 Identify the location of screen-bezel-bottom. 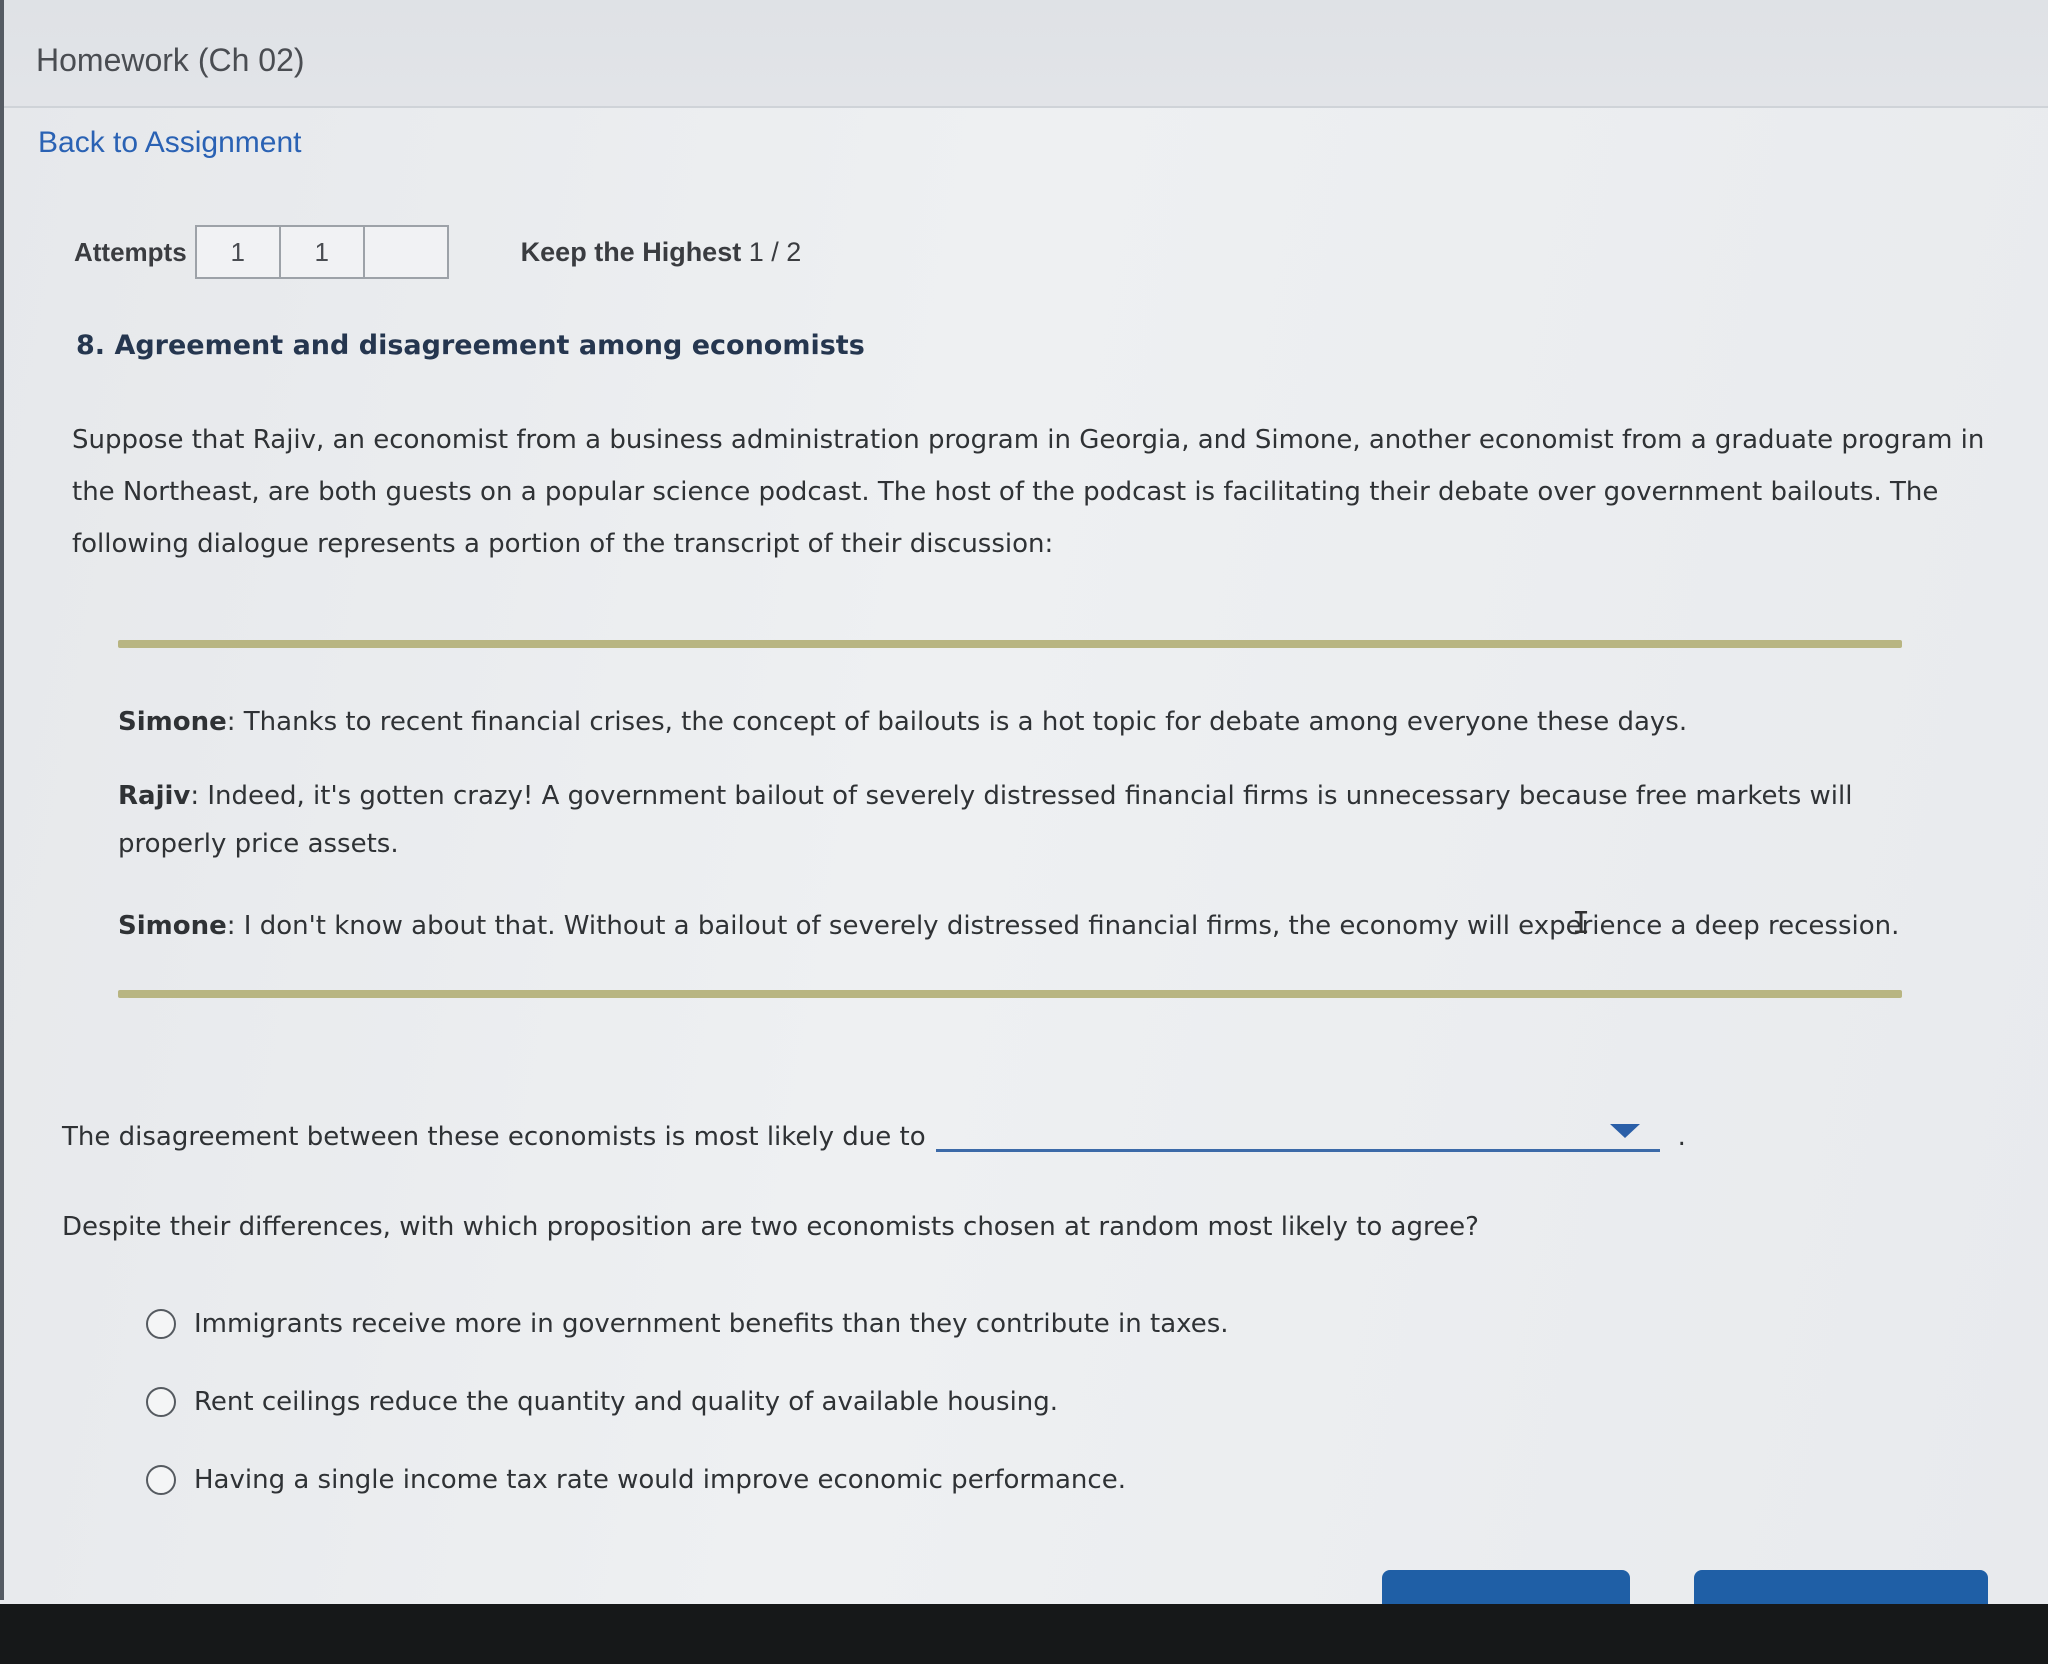
(1024, 1634).